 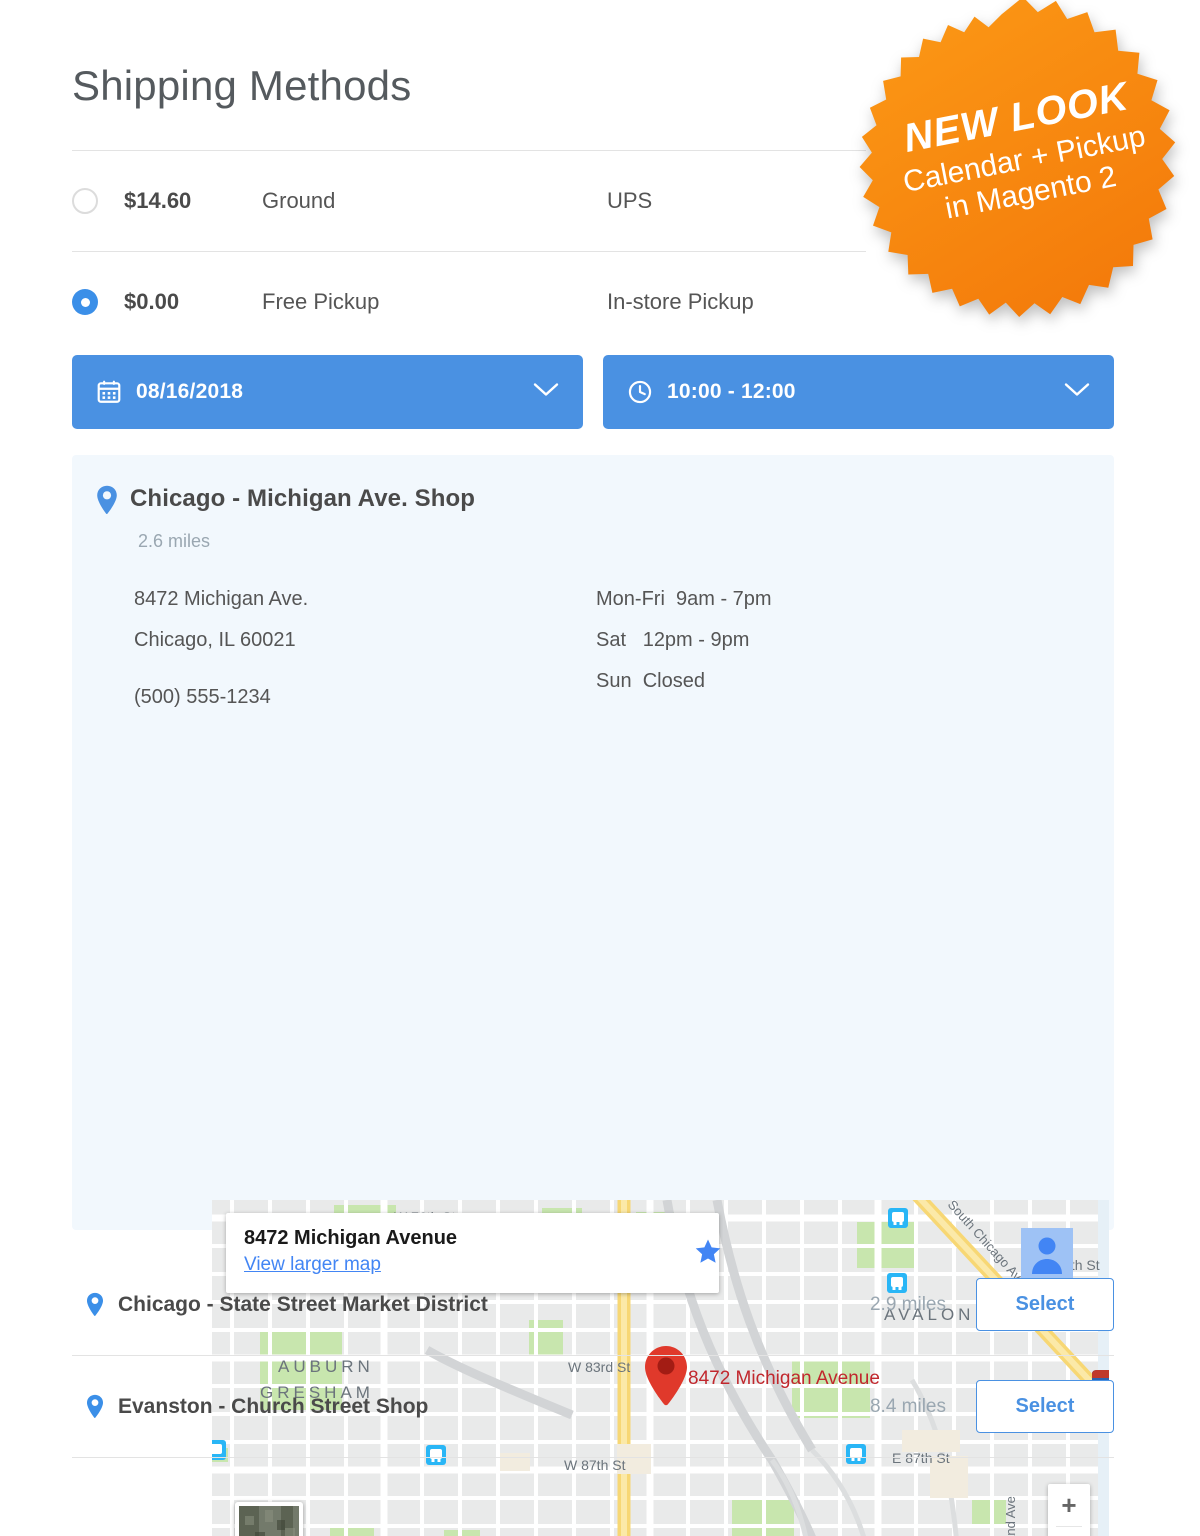 I want to click on hours-sunday: Sun Closed, so click(x=650, y=681).